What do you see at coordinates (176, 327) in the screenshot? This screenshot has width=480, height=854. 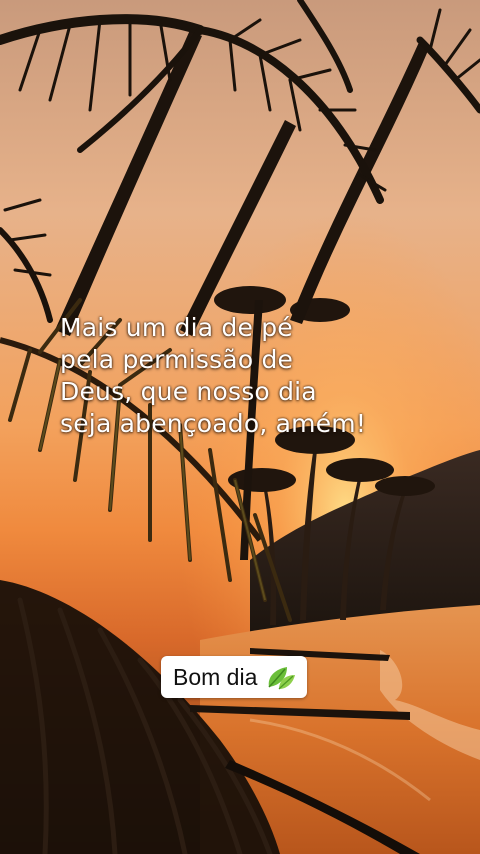 I see `quote-line: Mais um dia de pé` at bounding box center [176, 327].